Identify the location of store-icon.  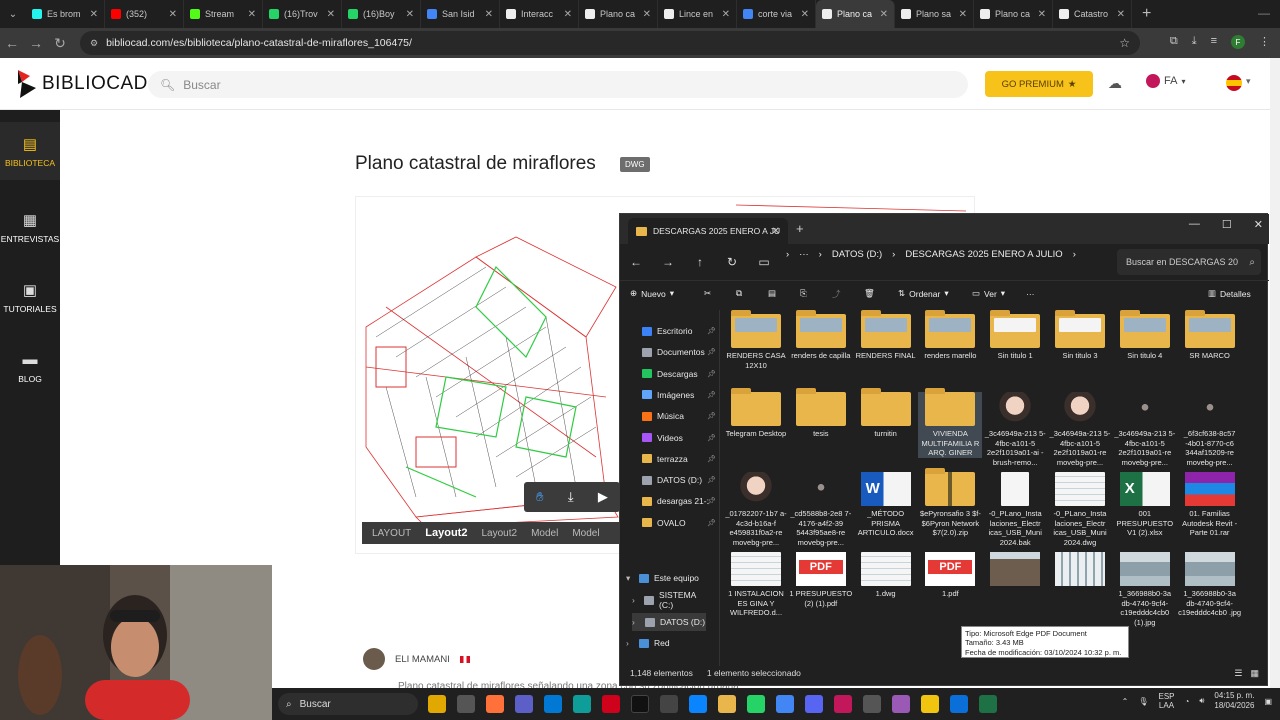
(553, 704).